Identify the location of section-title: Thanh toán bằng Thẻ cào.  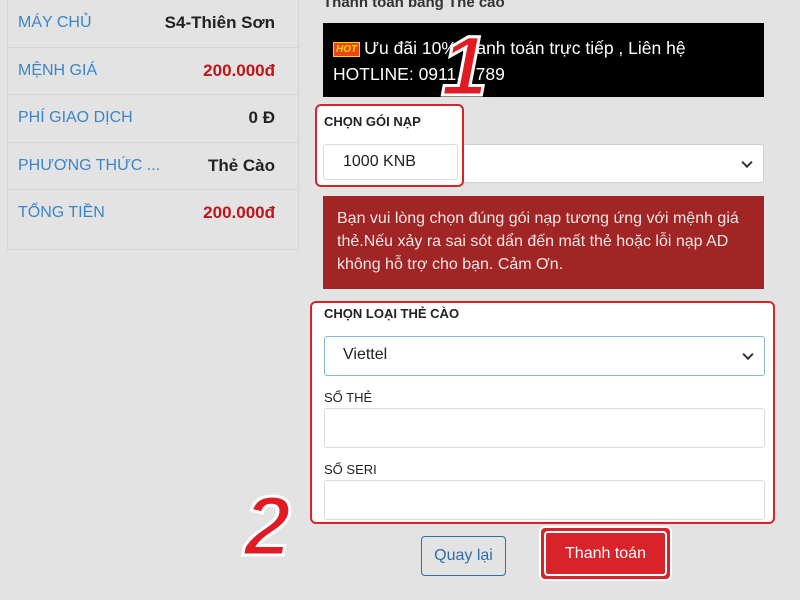
(414, 5).